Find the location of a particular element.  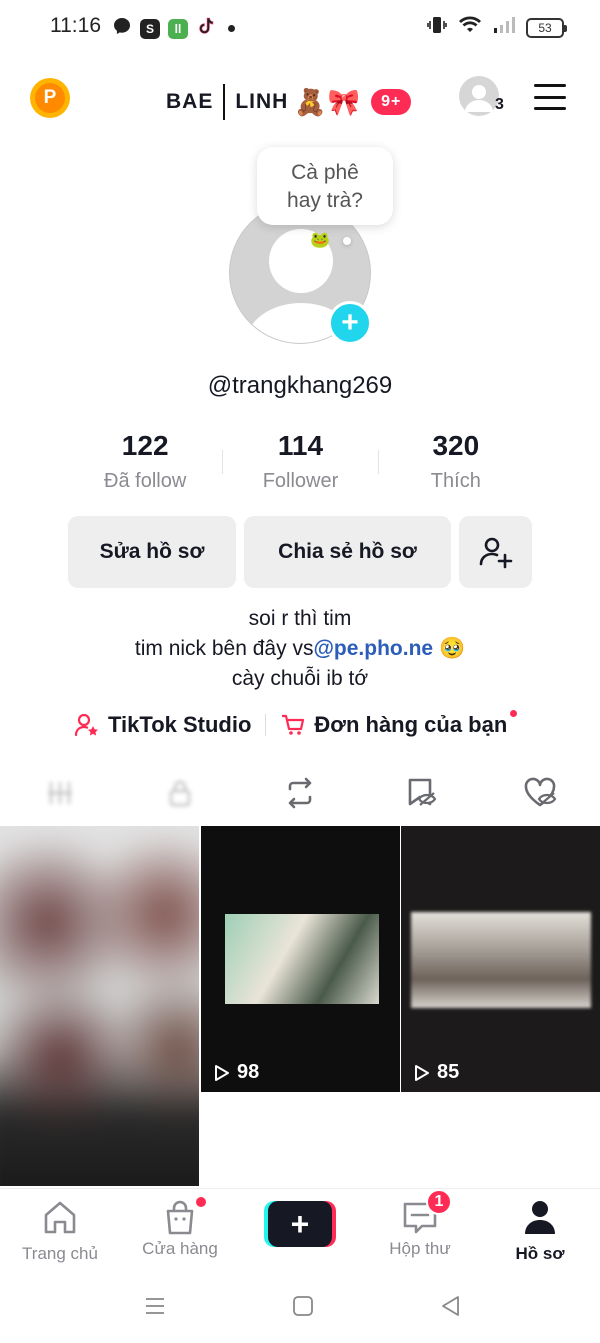

profile-stats: 122 Đã follow 114 Follower 320 Thích is located at coordinates (300, 461).